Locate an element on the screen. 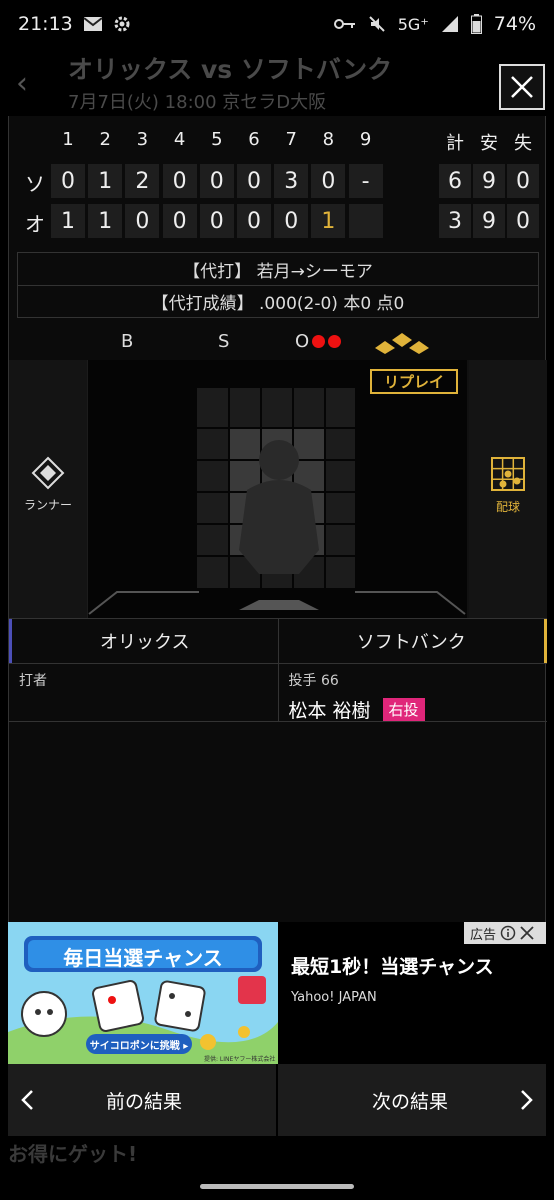  inning-header: 2 is located at coordinates (105, 139).